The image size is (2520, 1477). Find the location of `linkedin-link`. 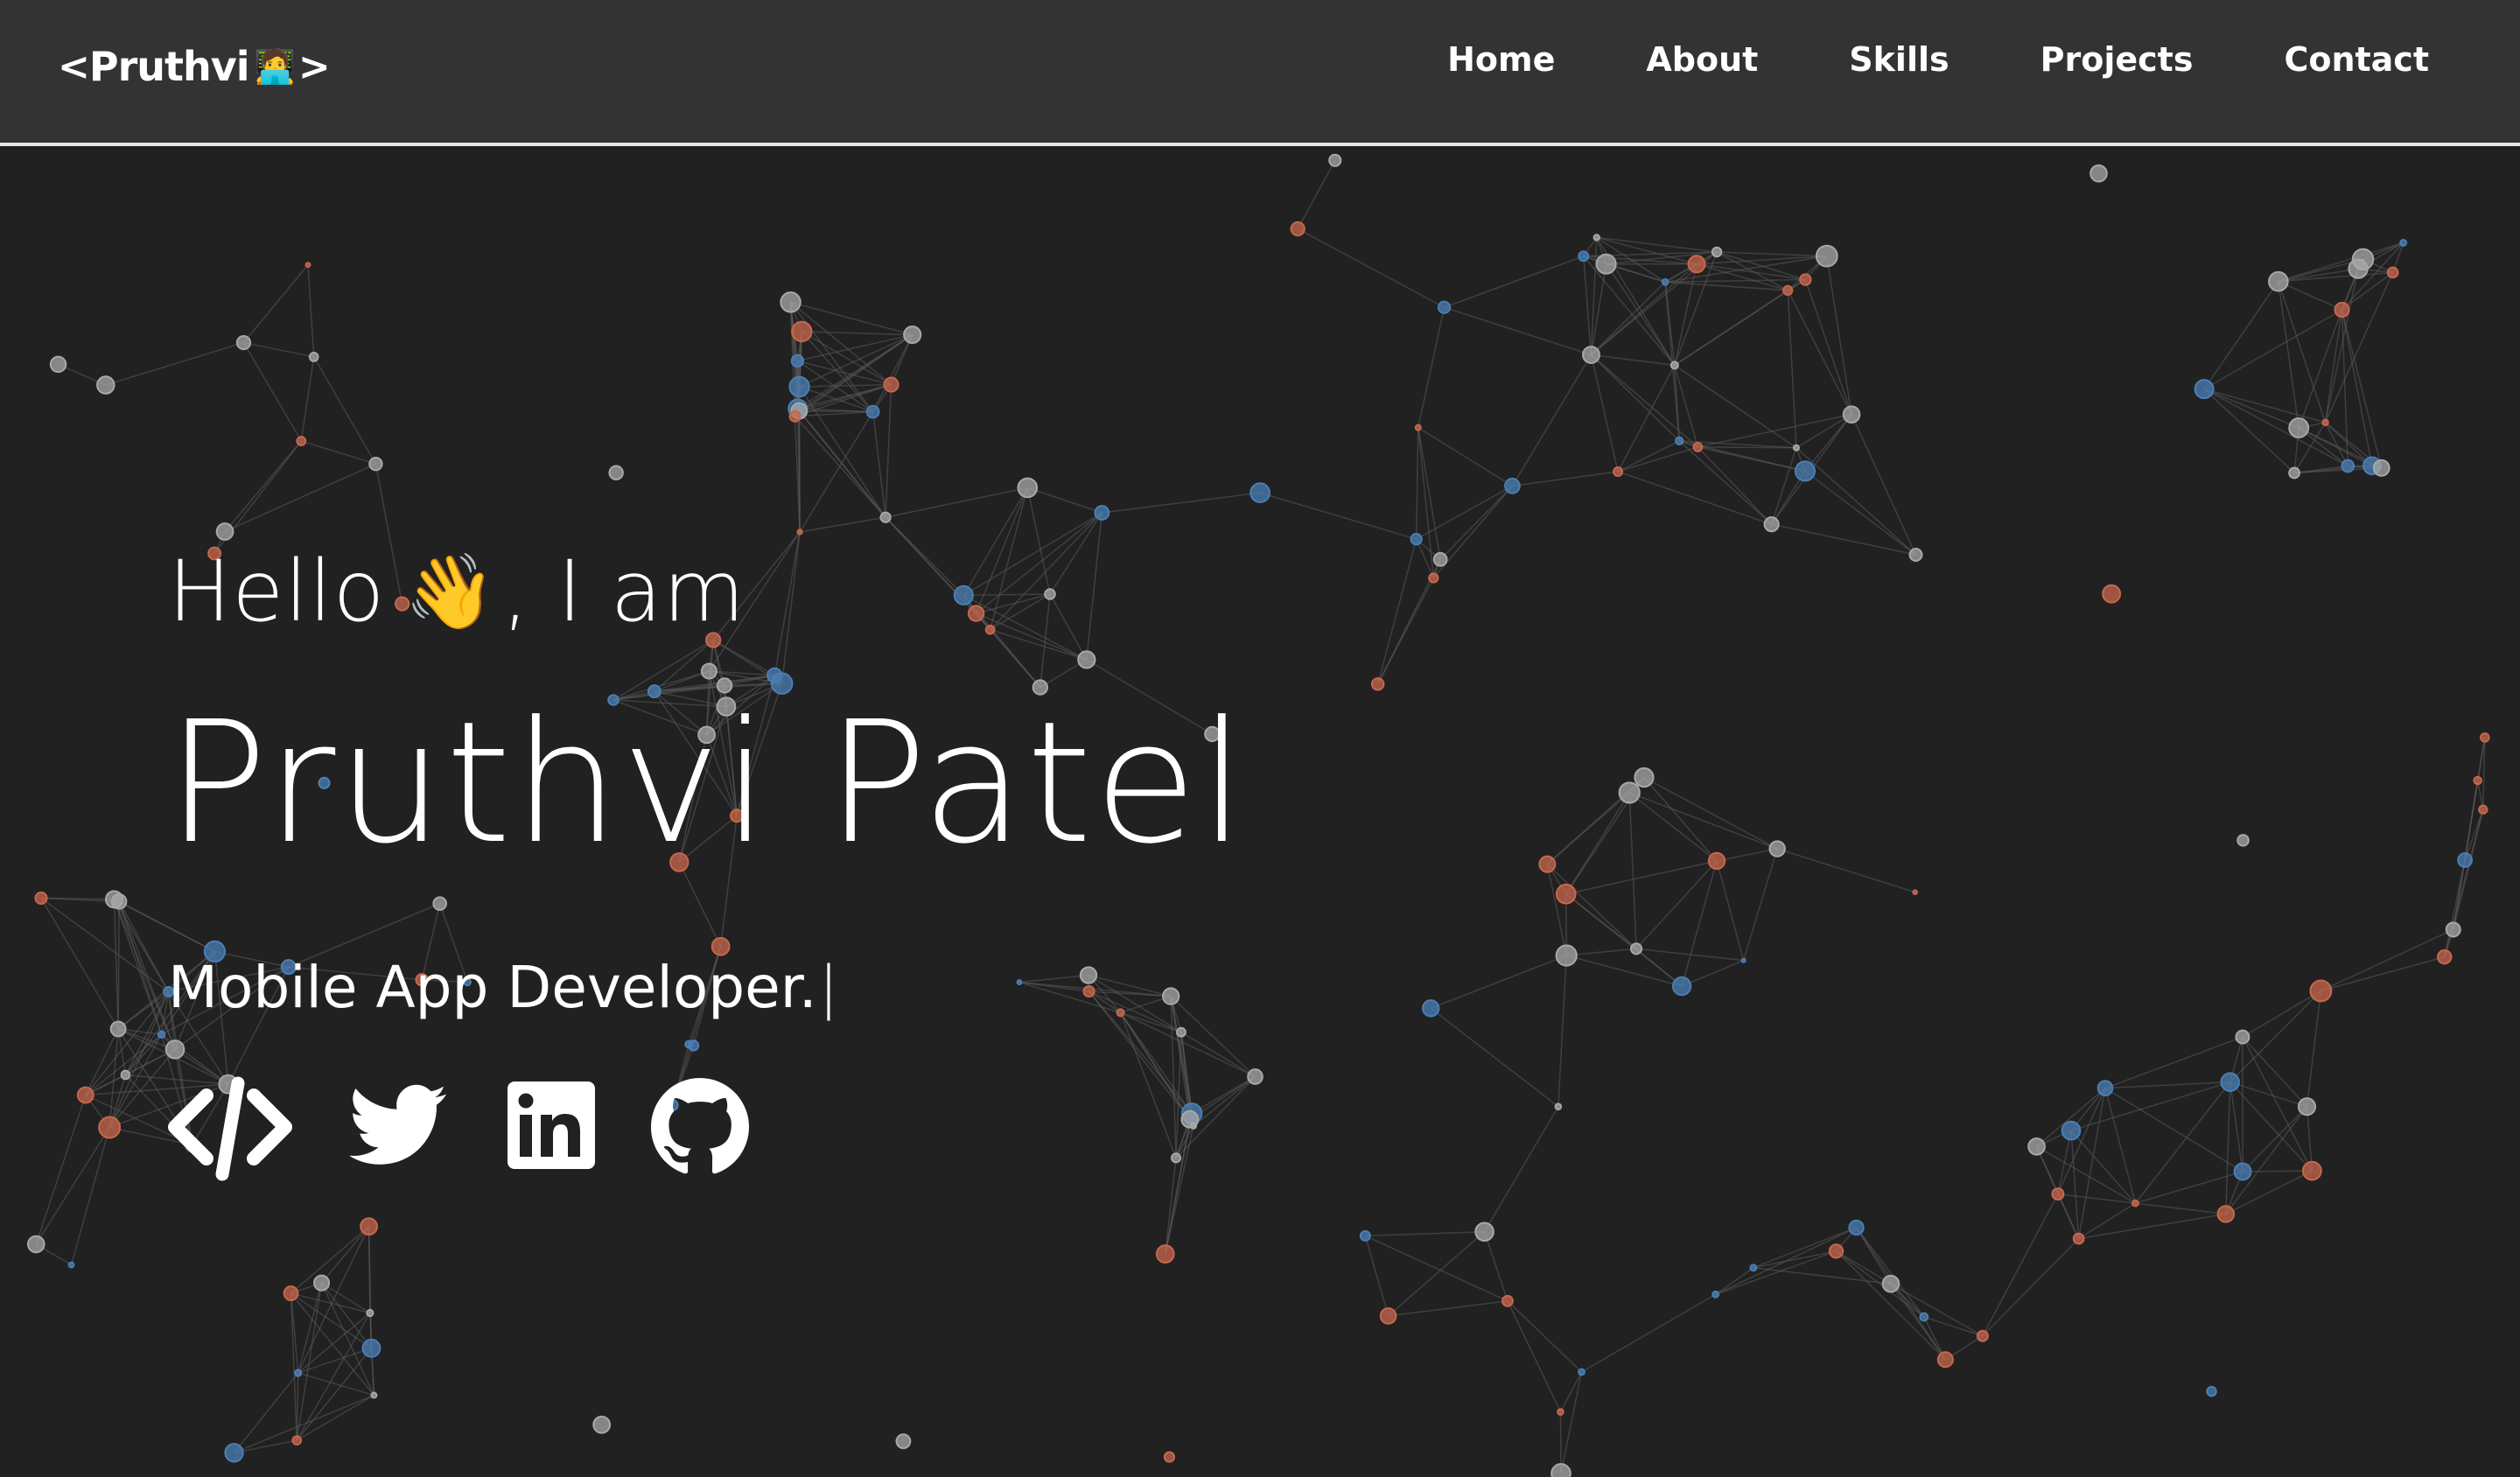

linkedin-link is located at coordinates (551, 1127).